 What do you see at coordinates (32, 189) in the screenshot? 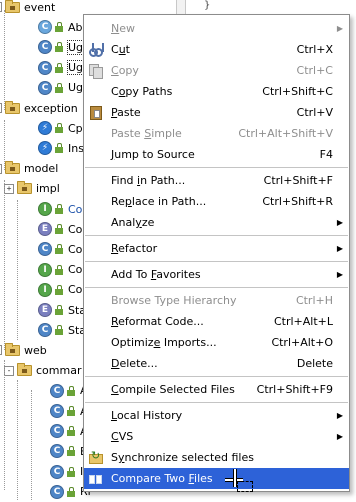
I see `tree-package-impl: + impl` at bounding box center [32, 189].